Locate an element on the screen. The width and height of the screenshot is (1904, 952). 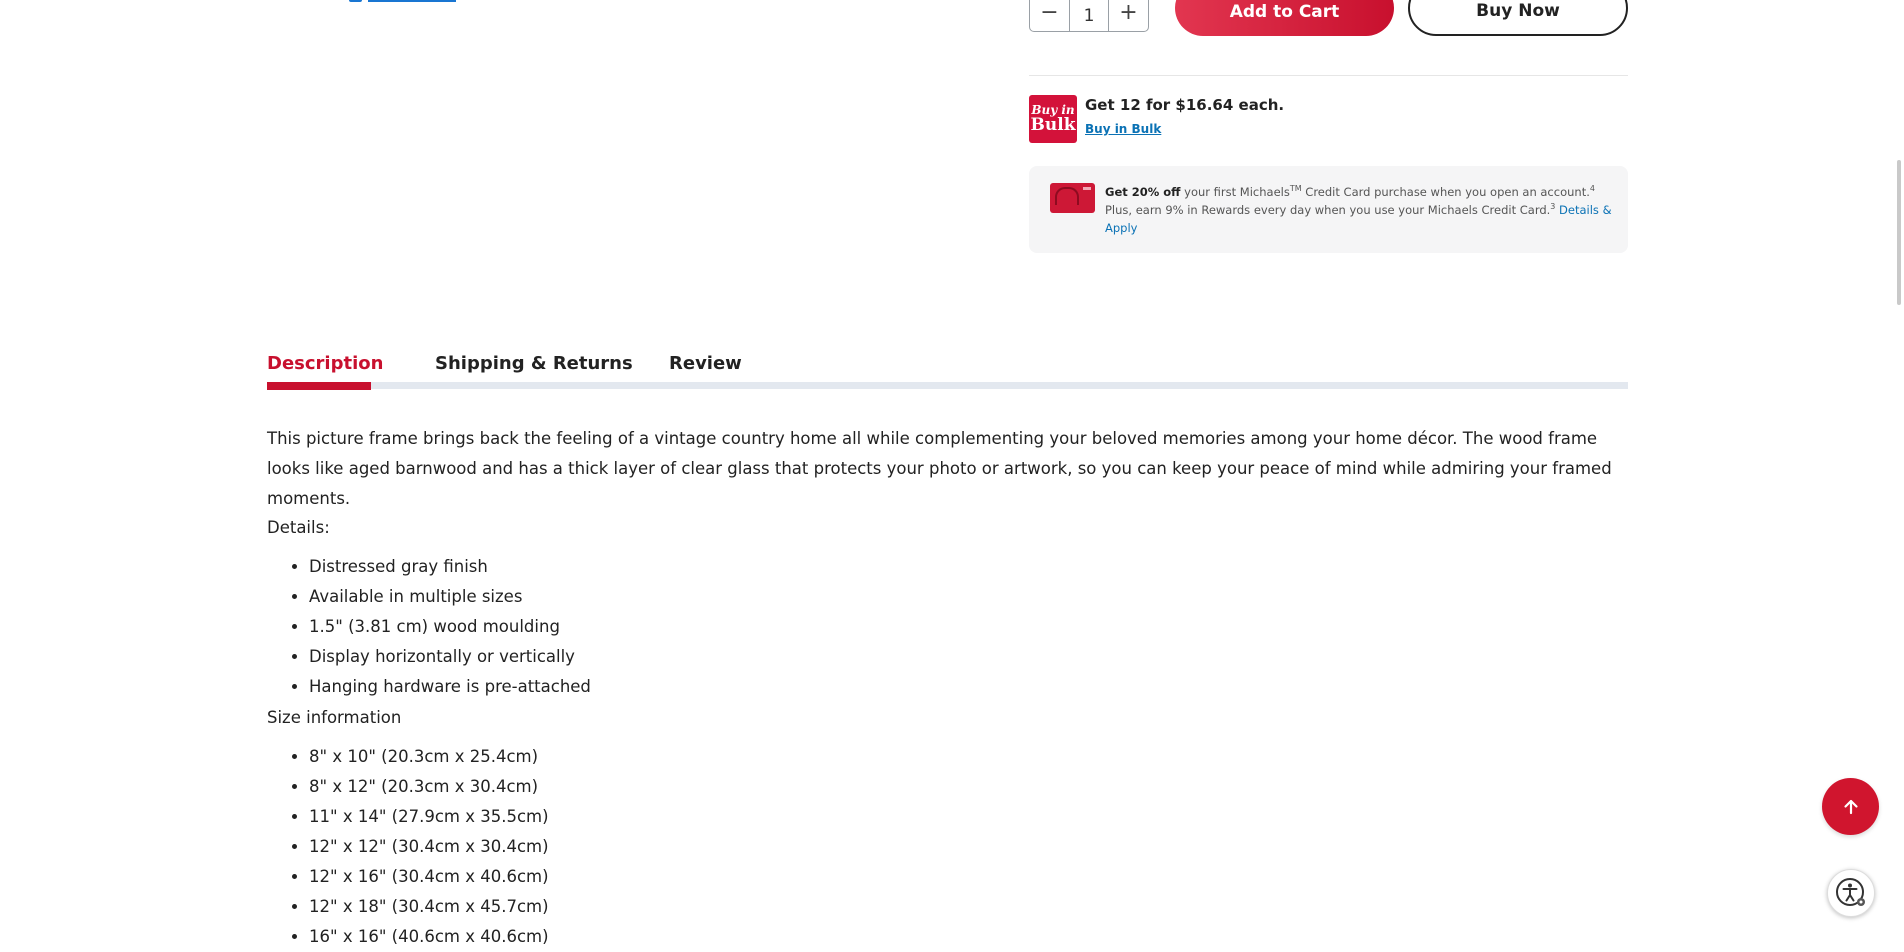
list-item: 16" x 16" (40.6cm x 40.6cm) is located at coordinates (429, 937).